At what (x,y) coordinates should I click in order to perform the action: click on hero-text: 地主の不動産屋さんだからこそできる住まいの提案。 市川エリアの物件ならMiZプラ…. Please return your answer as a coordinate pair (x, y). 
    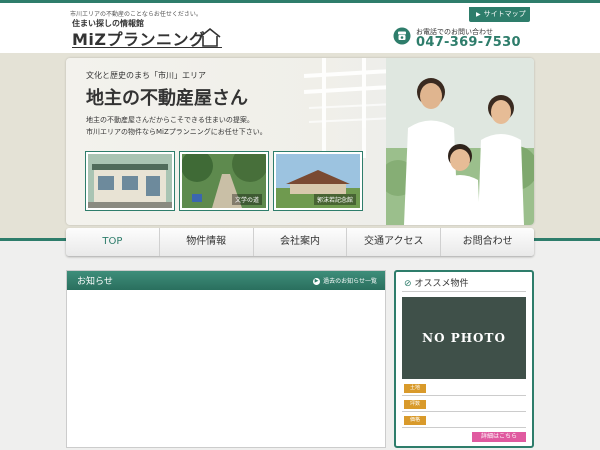
    Looking at the image, I should click on (176, 126).